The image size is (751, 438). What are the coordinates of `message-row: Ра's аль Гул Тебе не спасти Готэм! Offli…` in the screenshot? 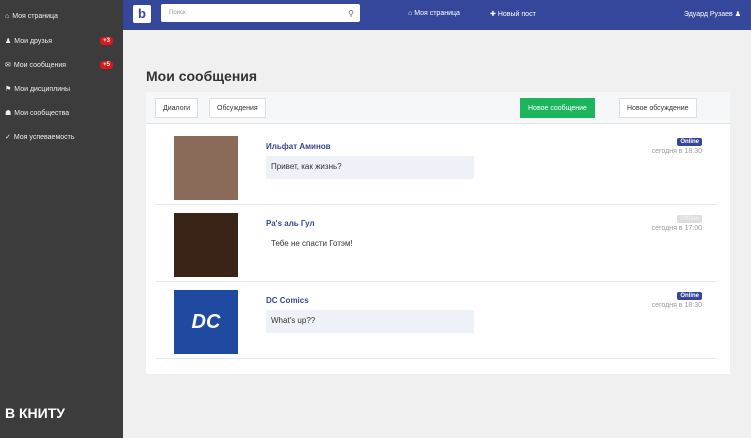 It's located at (437, 243).